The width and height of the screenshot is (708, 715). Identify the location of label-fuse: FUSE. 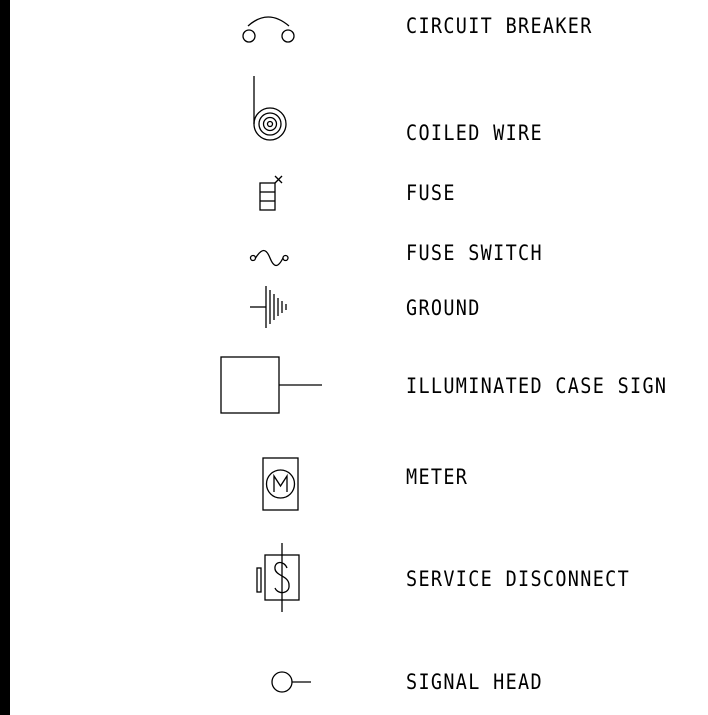
(431, 193).